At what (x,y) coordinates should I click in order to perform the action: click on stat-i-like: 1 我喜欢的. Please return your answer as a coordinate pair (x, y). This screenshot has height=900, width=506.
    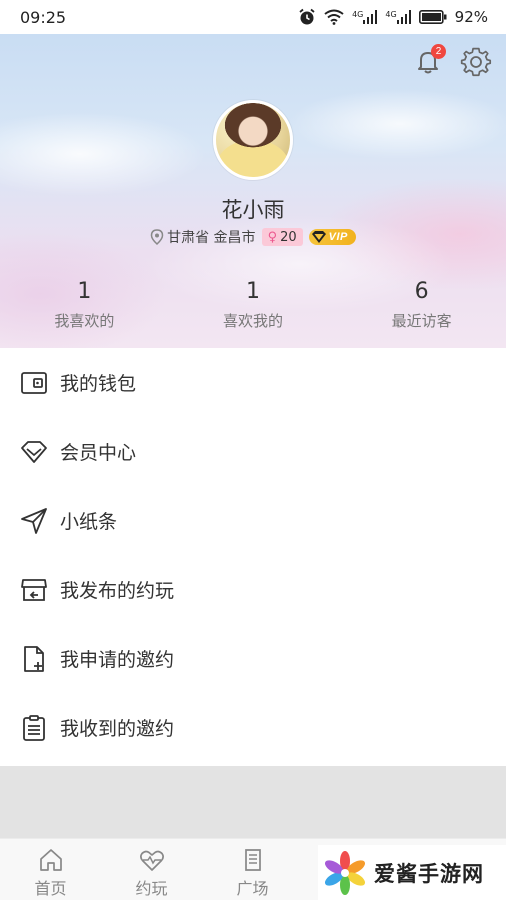
    Looking at the image, I should click on (84, 304).